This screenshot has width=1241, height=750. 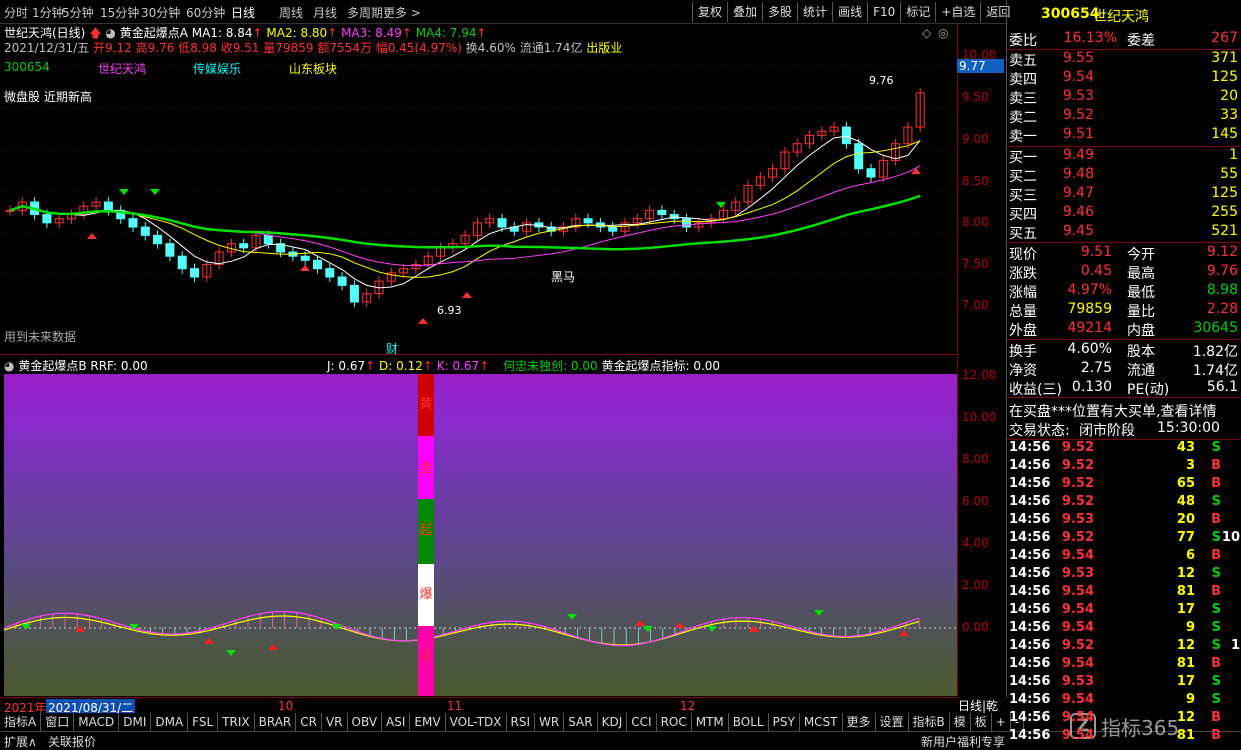 What do you see at coordinates (325, 12) in the screenshot?
I see `period-tab-8: 月线` at bounding box center [325, 12].